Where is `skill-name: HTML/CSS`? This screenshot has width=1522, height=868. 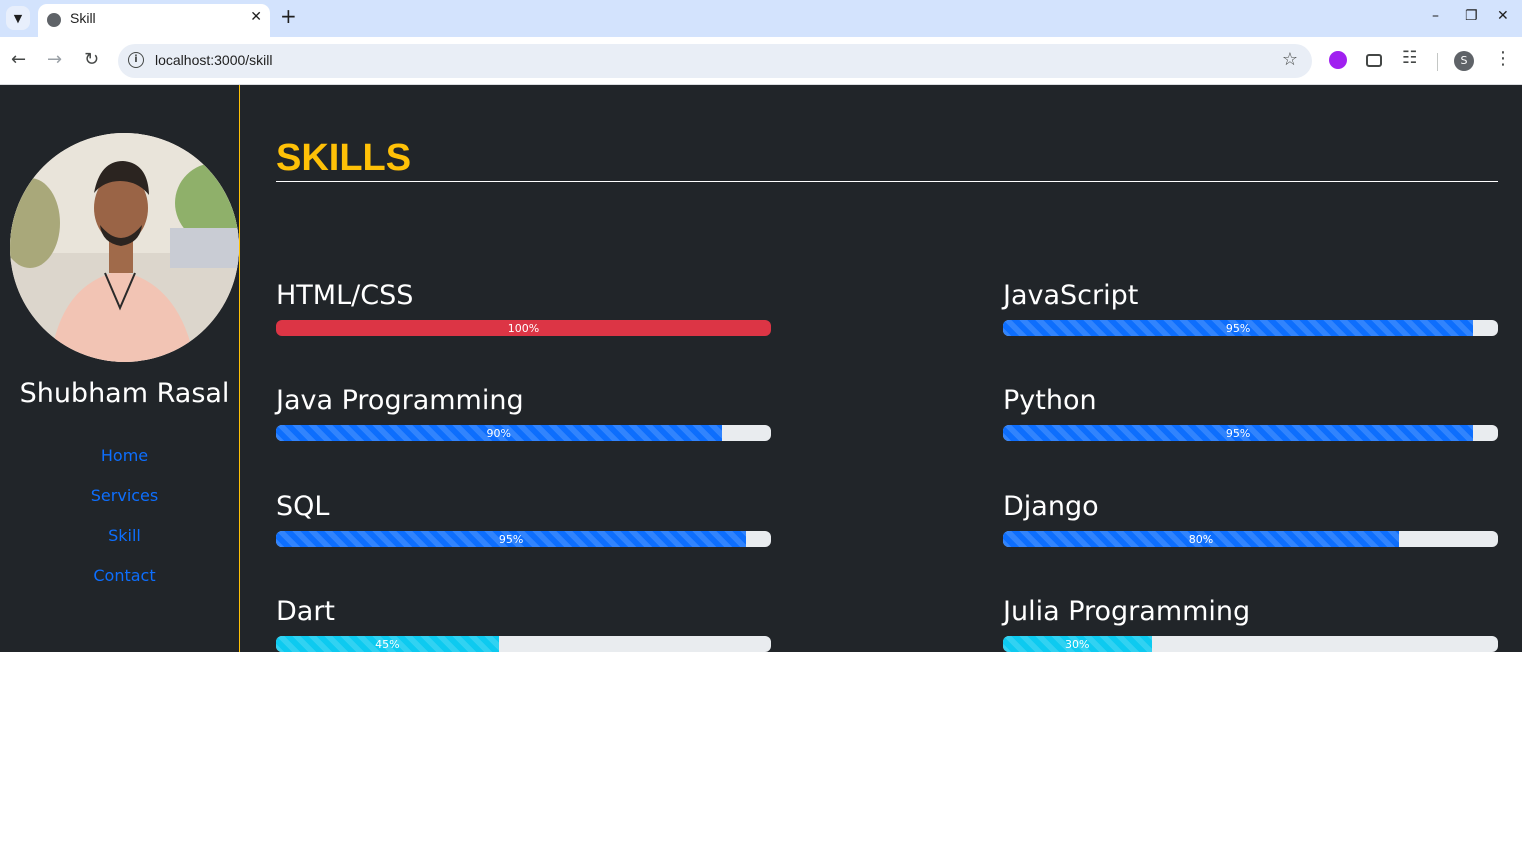
skill-name: HTML/CSS is located at coordinates (345, 295).